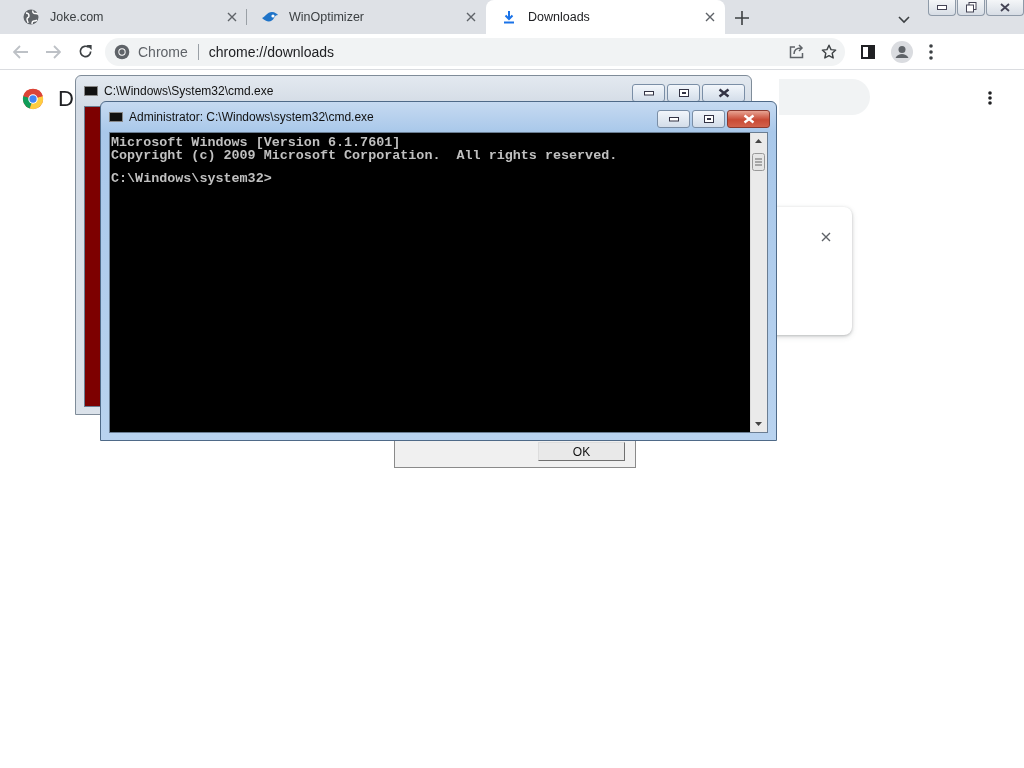 This screenshot has height=768, width=1024. Describe the element at coordinates (127, 17) in the screenshot. I see `browser-tab: Joke.com` at that location.